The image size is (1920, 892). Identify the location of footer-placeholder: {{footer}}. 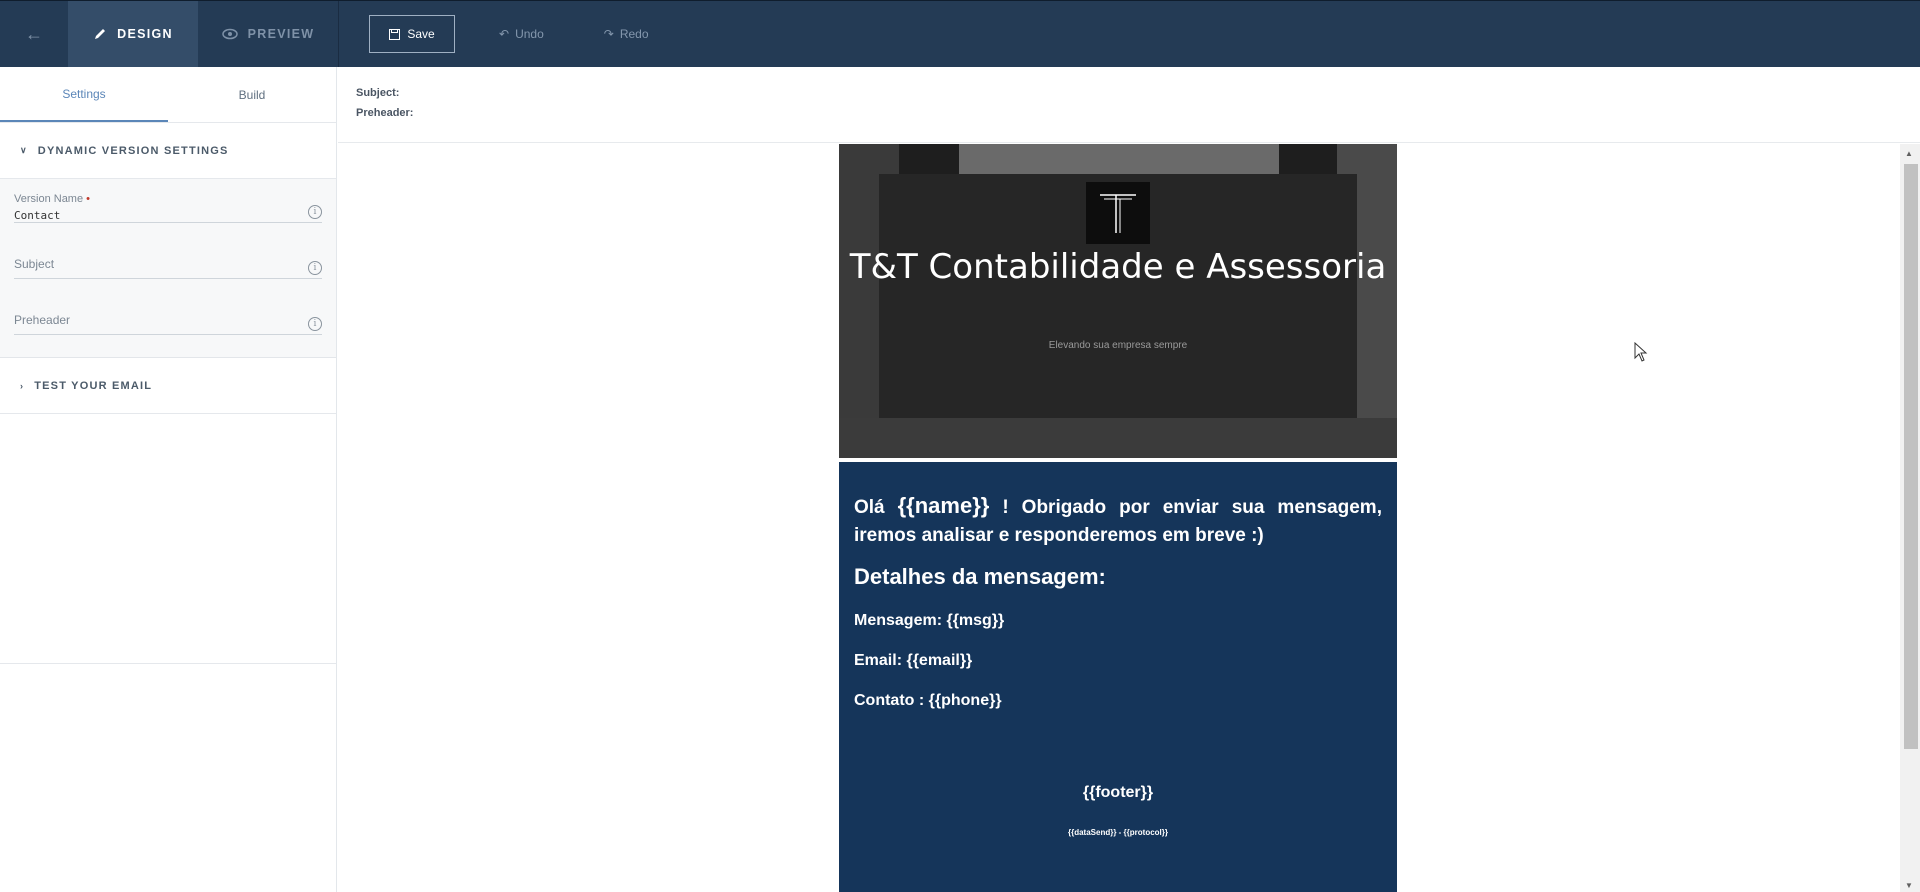
(1118, 792).